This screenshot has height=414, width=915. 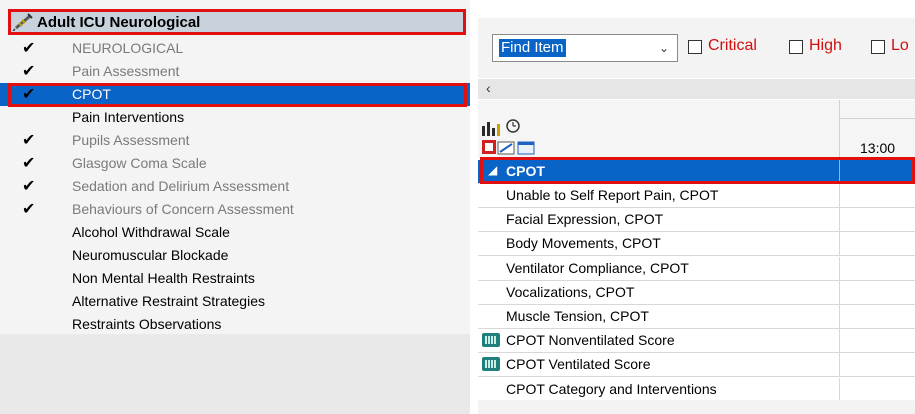 I want to click on section-item-label: Behaviours of Concern Assessment, so click(x=183, y=209).